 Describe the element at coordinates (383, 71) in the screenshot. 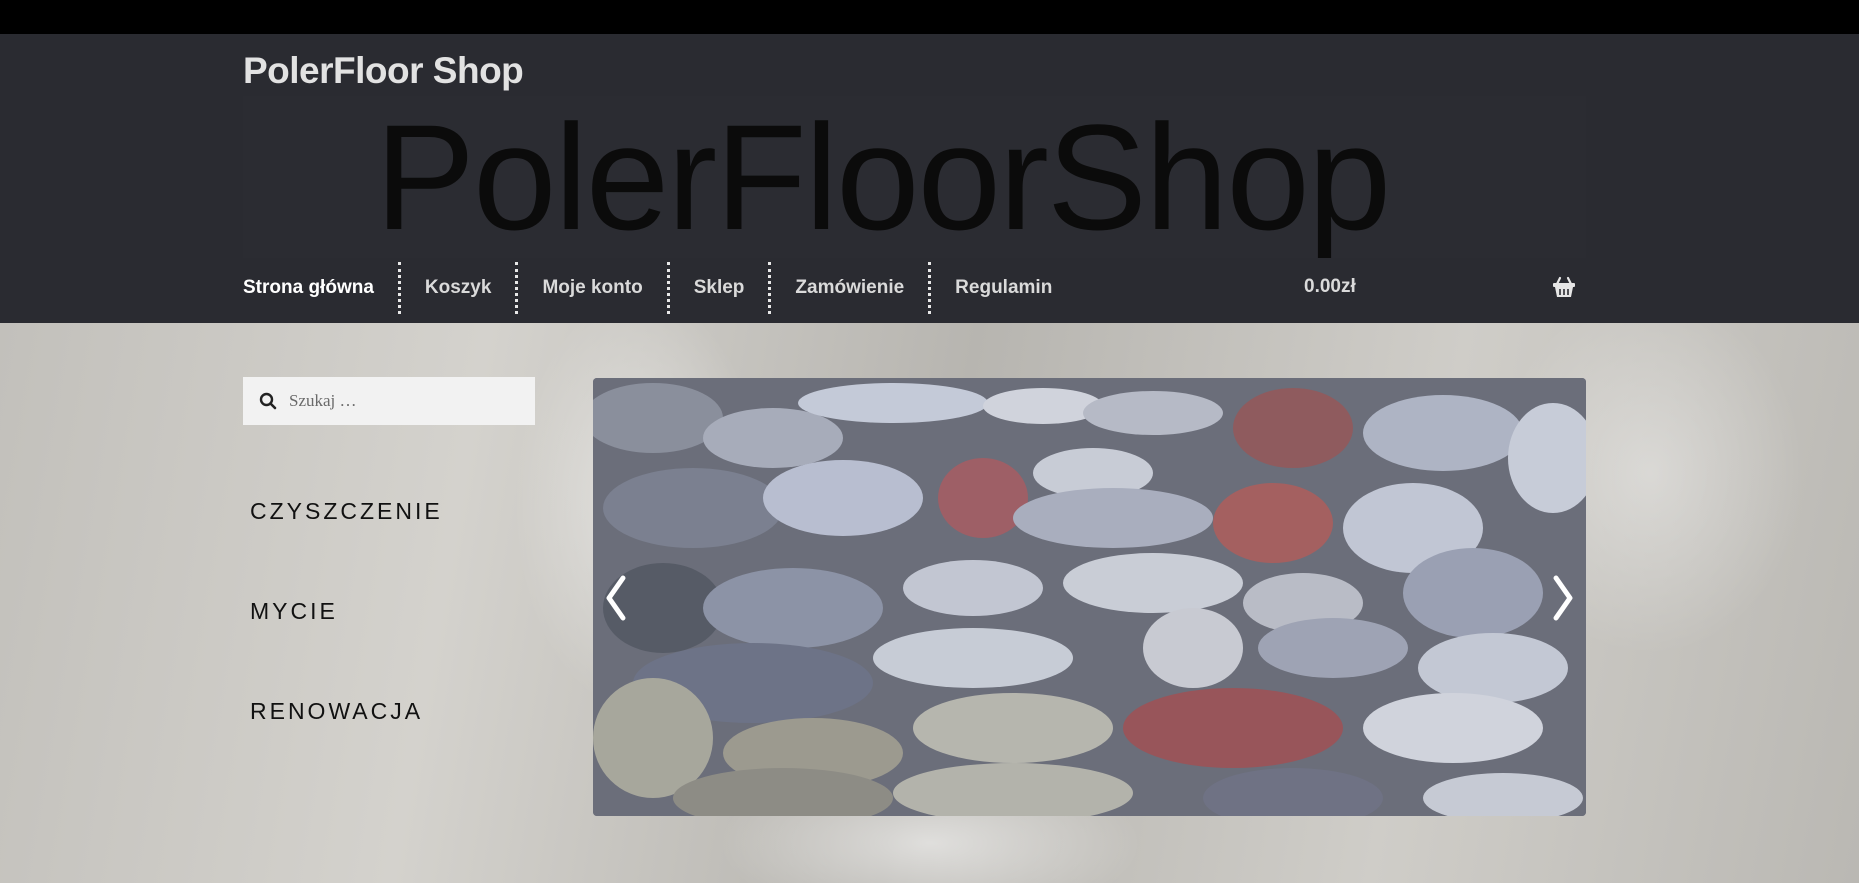

I see `site-title: PolerFloor Shop` at that location.